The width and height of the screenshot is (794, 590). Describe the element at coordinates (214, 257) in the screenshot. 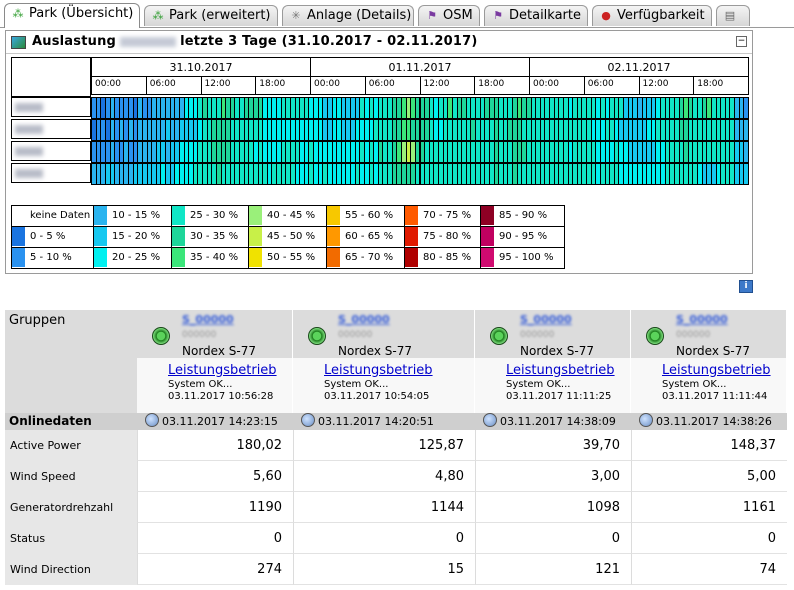

I see `legend-label: 35 - 40 %` at that location.